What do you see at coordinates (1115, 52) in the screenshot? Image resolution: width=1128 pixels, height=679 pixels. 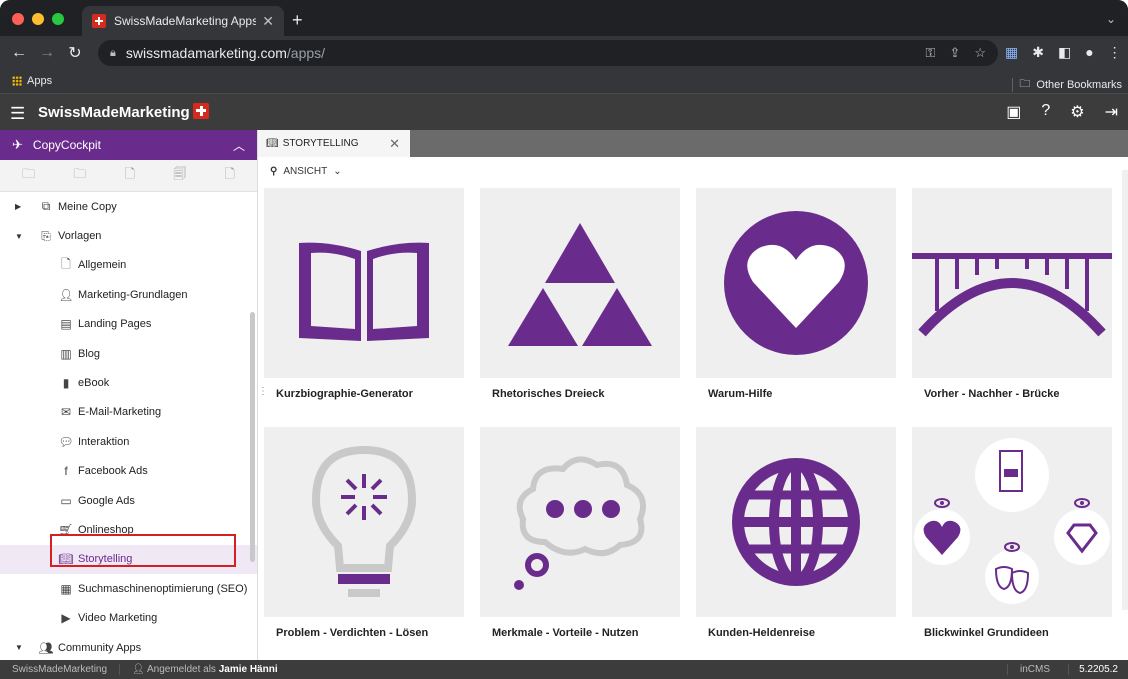 I see `kebab-menu-icon: ⋮` at bounding box center [1115, 52].